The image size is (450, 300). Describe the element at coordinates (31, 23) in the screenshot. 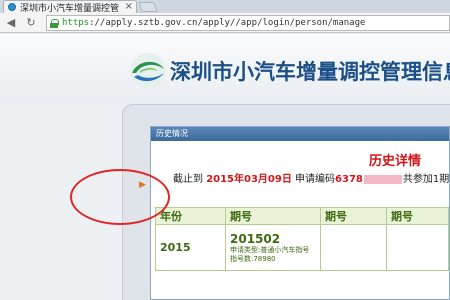

I see `reload-icon: ↻` at that location.